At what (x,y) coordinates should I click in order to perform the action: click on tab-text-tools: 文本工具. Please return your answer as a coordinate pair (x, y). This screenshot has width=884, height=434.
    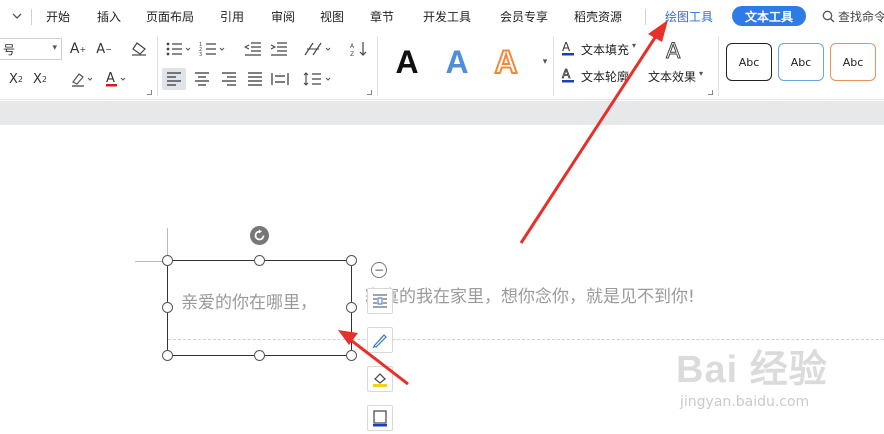
    Looking at the image, I should click on (769, 16).